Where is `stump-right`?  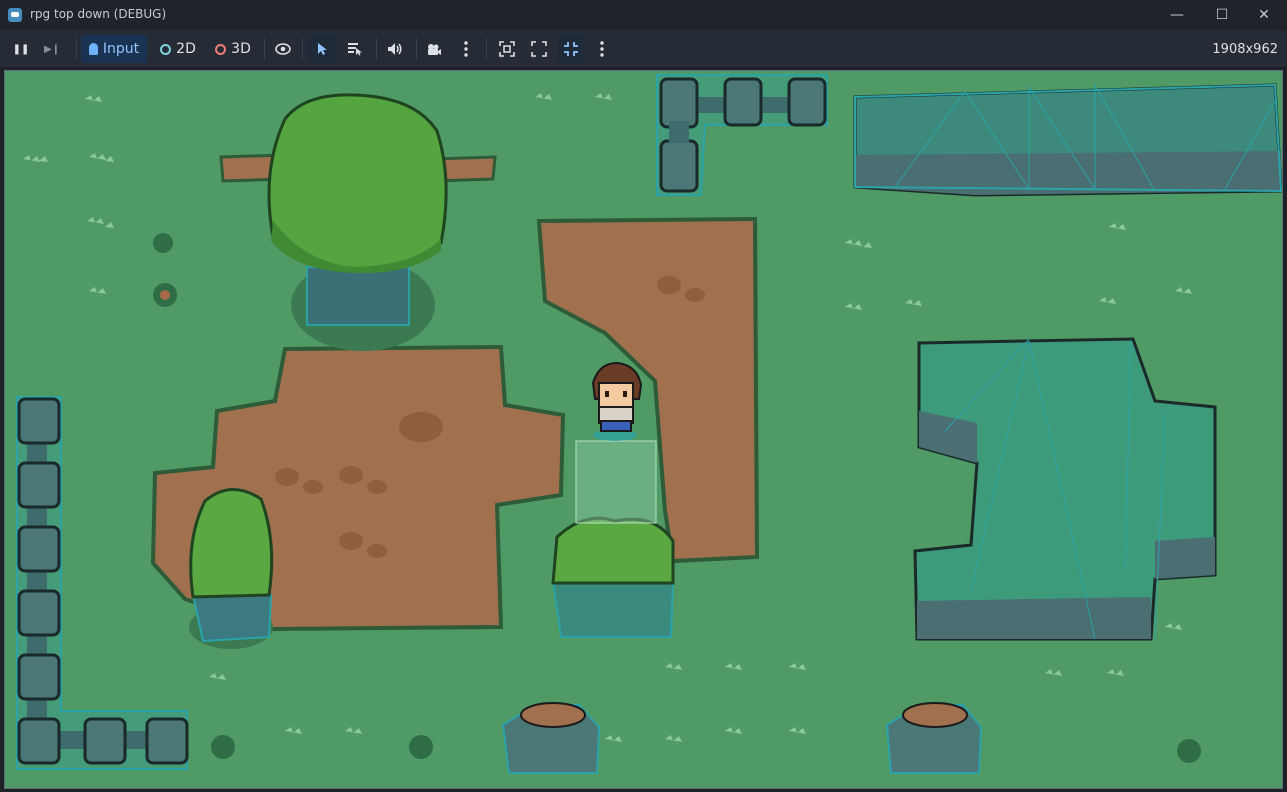
stump-right is located at coordinates (934, 738).